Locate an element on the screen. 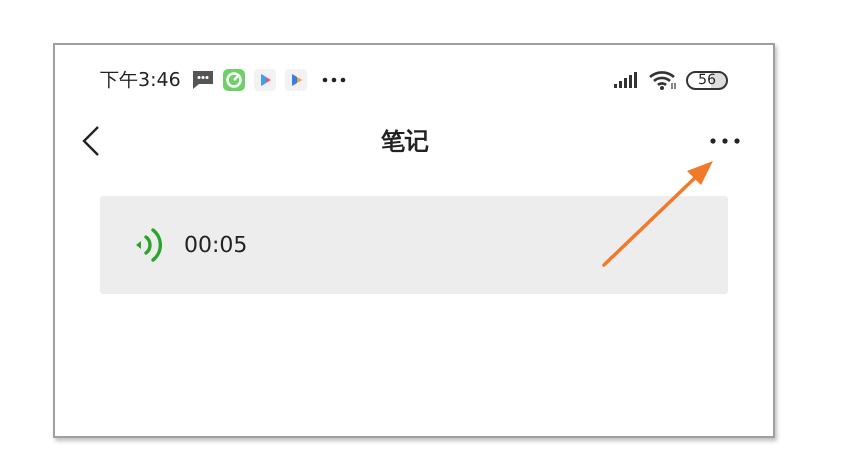  message-icon is located at coordinates (203, 80).